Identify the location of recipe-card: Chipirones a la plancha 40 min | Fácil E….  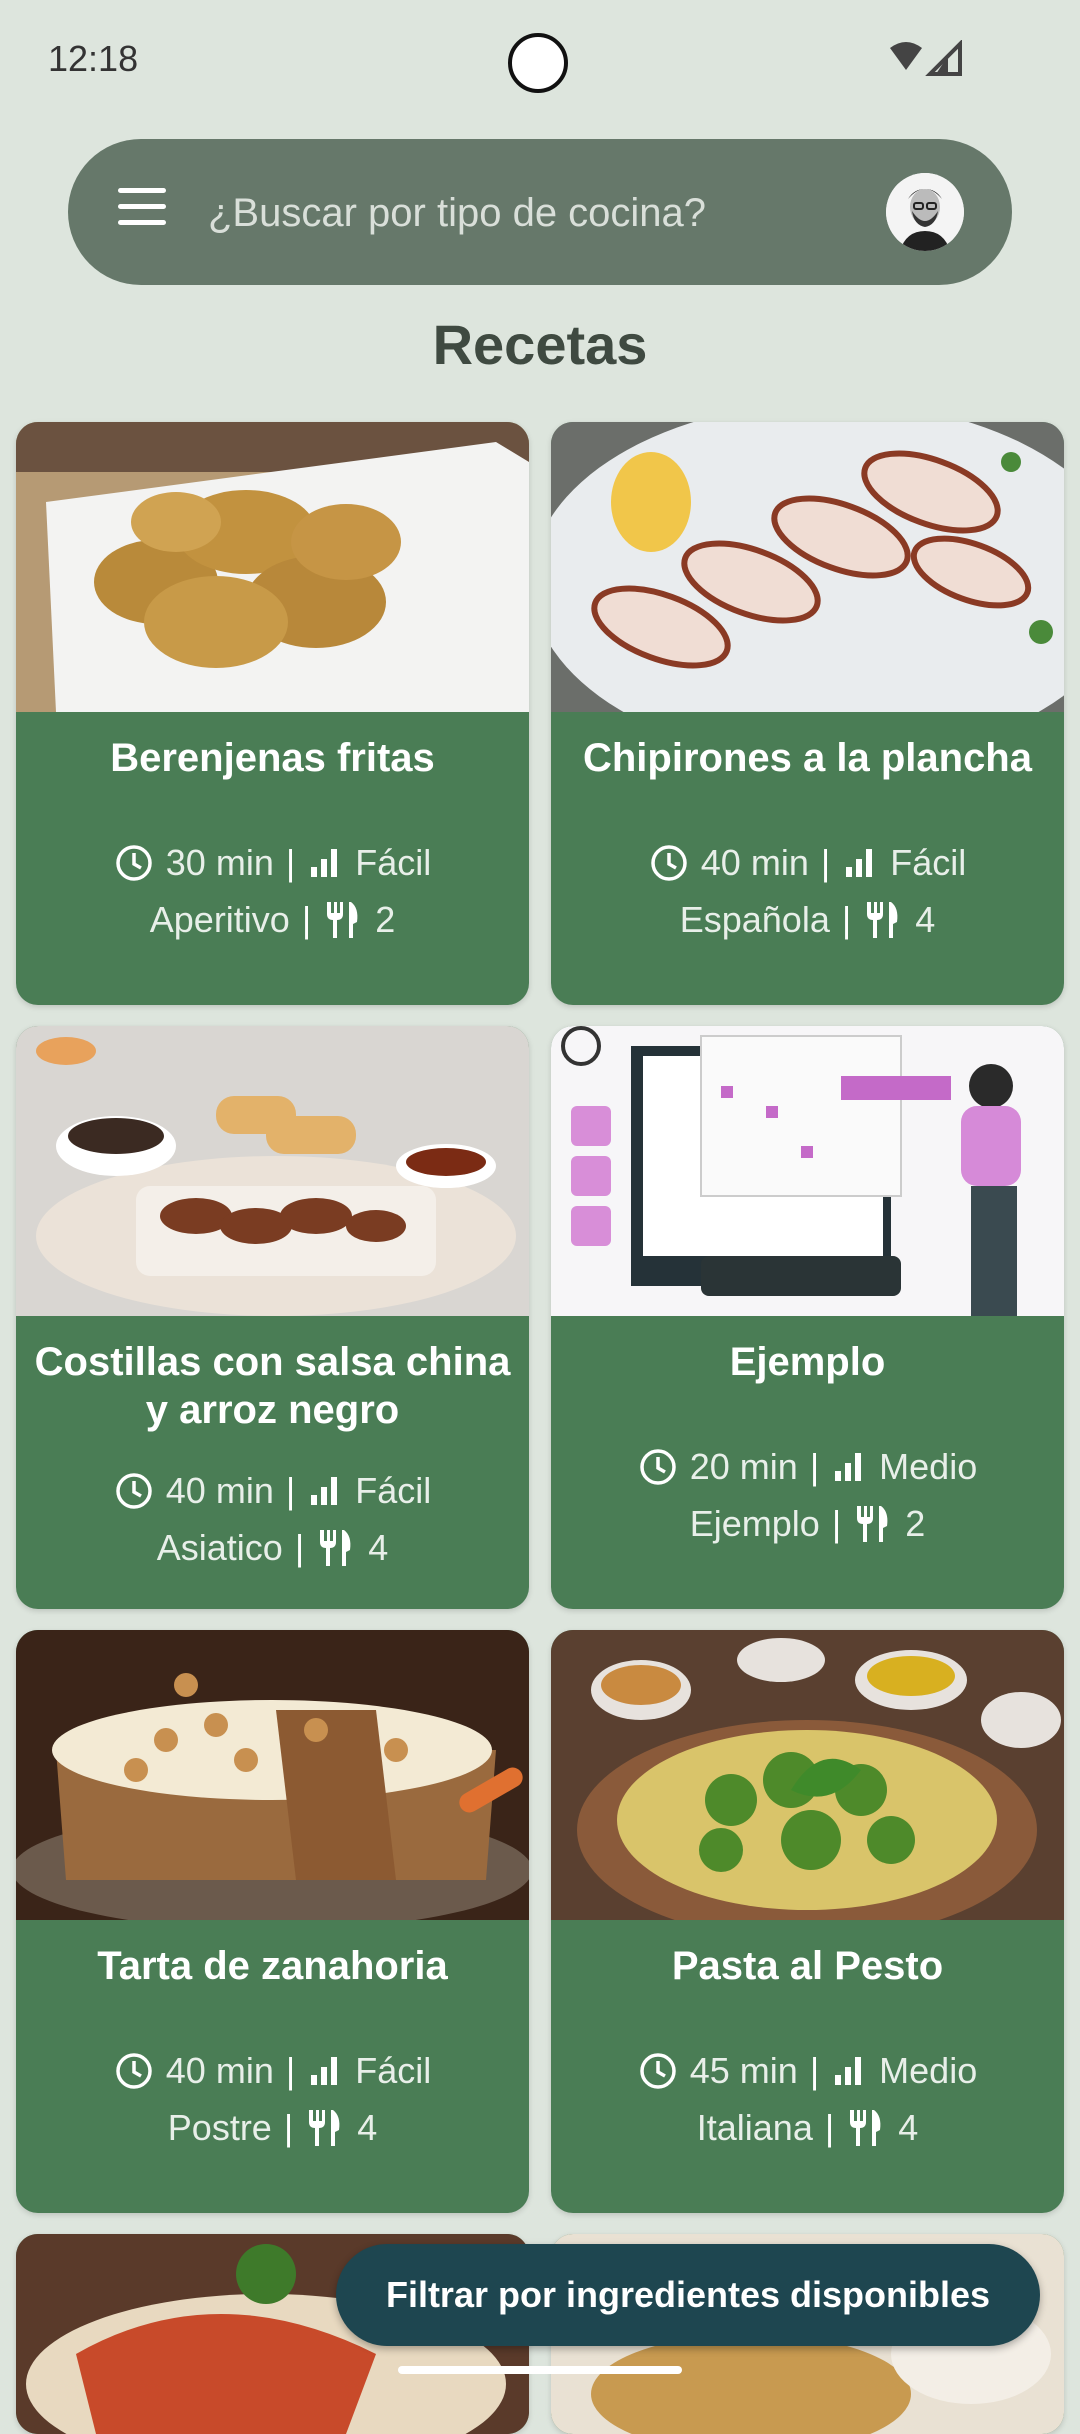
(807, 713).